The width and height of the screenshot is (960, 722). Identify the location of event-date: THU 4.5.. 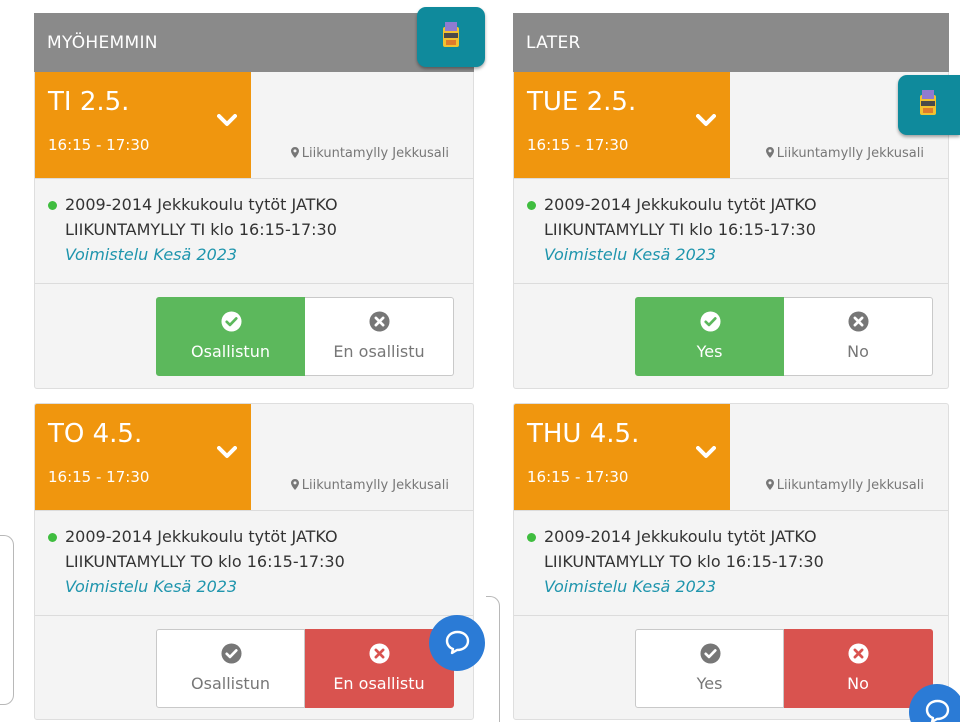
(583, 434).